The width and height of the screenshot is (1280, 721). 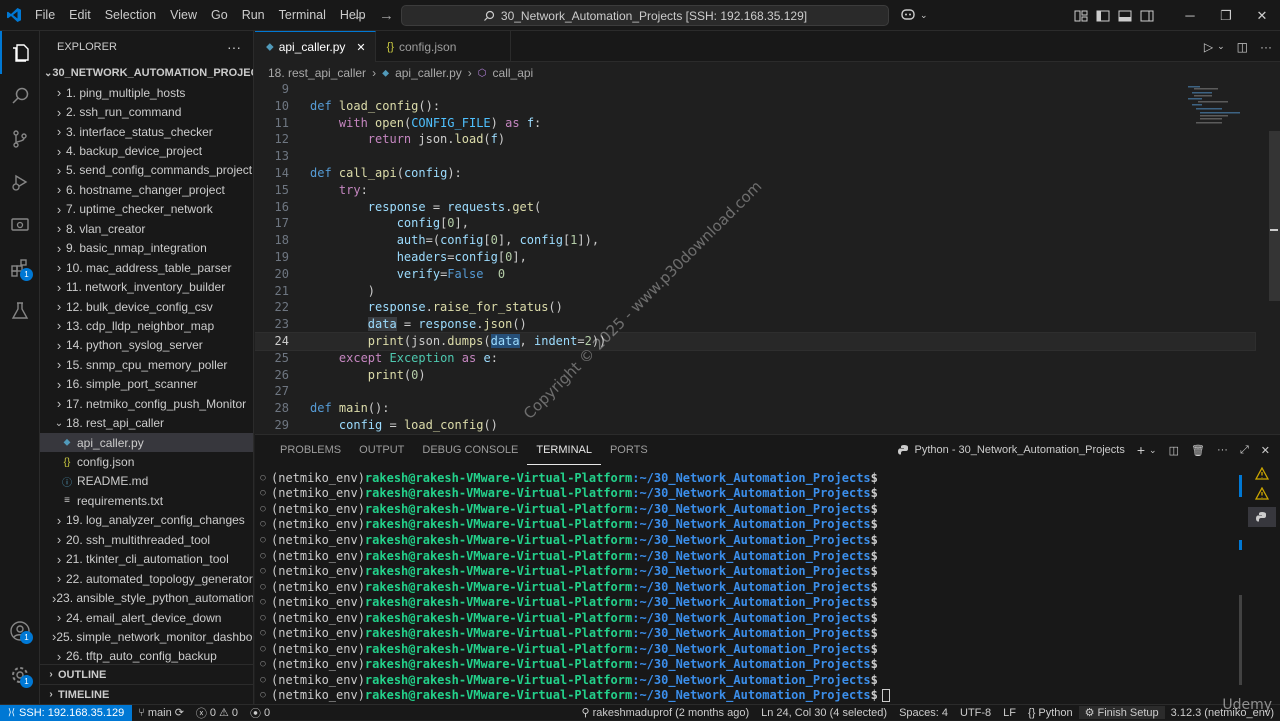 What do you see at coordinates (146, 384) in the screenshot?
I see `tree-folder: › 16. simple_port_scanner` at bounding box center [146, 384].